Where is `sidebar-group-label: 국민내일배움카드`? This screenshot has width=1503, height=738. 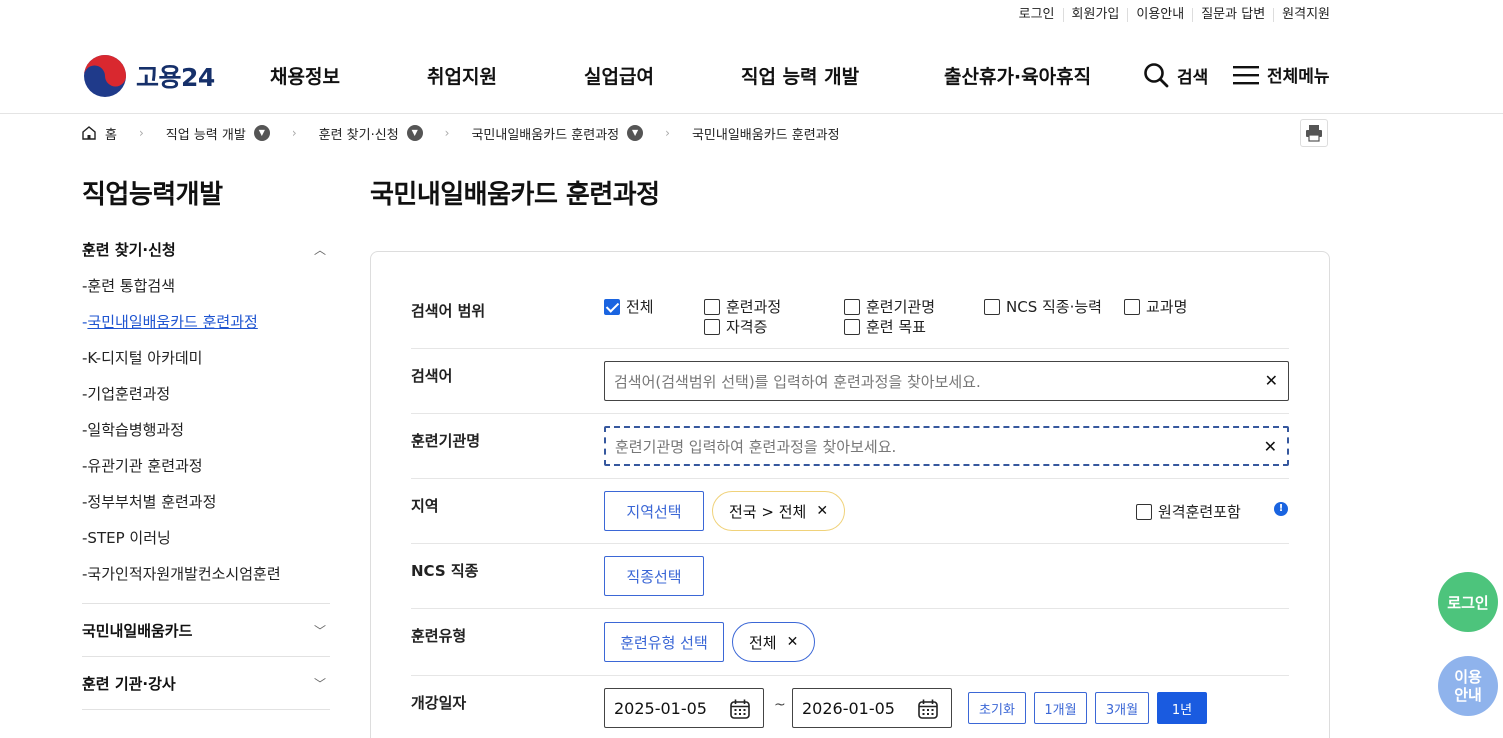 sidebar-group-label: 국민내일배움카드 is located at coordinates (137, 631).